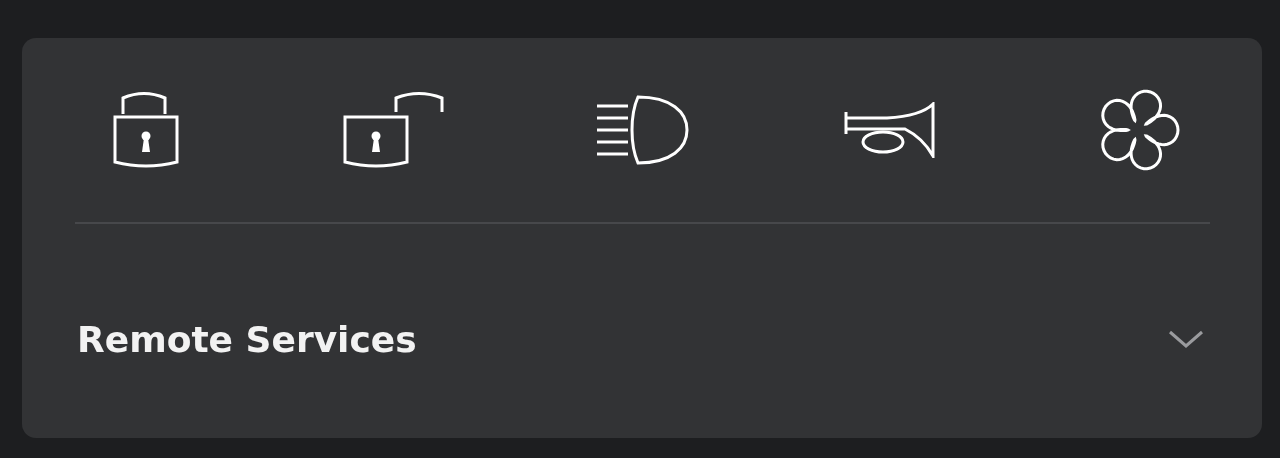 This screenshot has width=1280, height=458. I want to click on headlight-button, so click(642, 130).